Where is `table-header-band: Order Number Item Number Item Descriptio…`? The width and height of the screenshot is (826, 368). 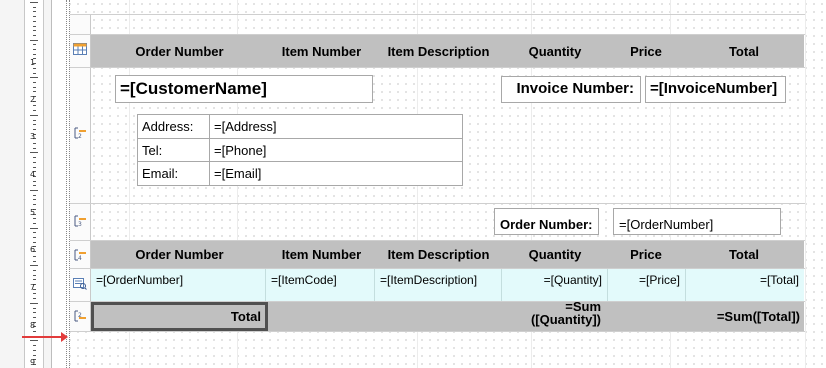 table-header-band: Order Number Item Number Item Descriptio… is located at coordinates (447, 51).